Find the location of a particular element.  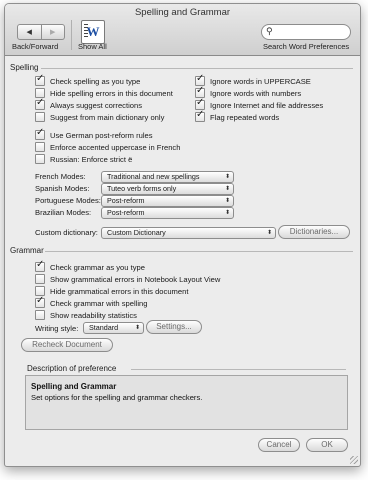

brazilian-modes-popup: Post-reform ⬍ is located at coordinates (167, 213).